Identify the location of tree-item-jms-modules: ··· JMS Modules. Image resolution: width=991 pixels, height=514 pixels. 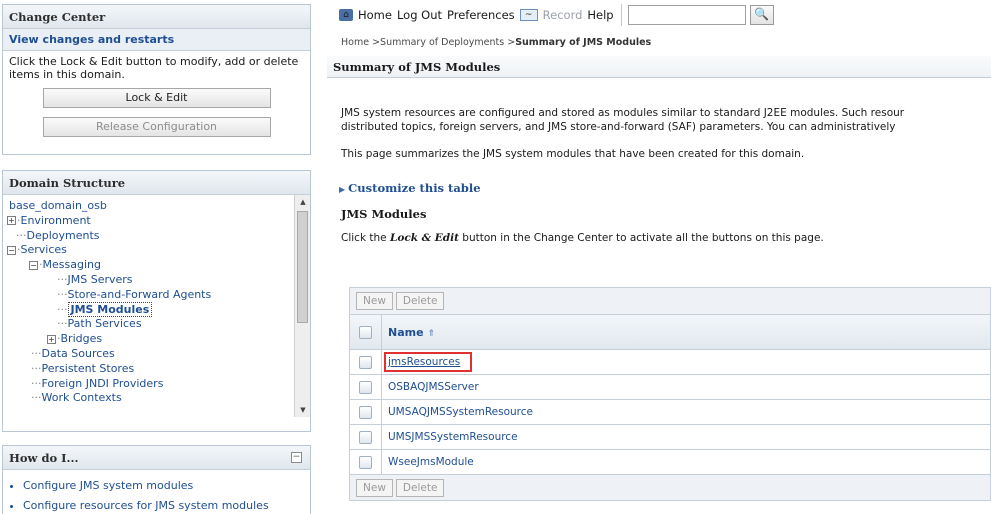
(156, 309).